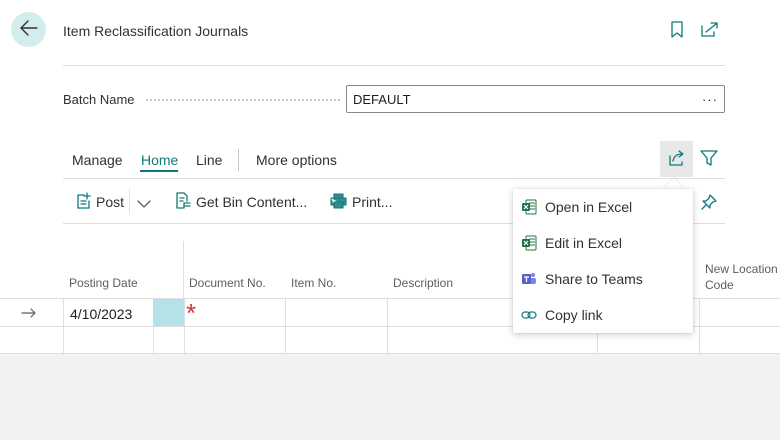  I want to click on teams-icon, so click(529, 279).